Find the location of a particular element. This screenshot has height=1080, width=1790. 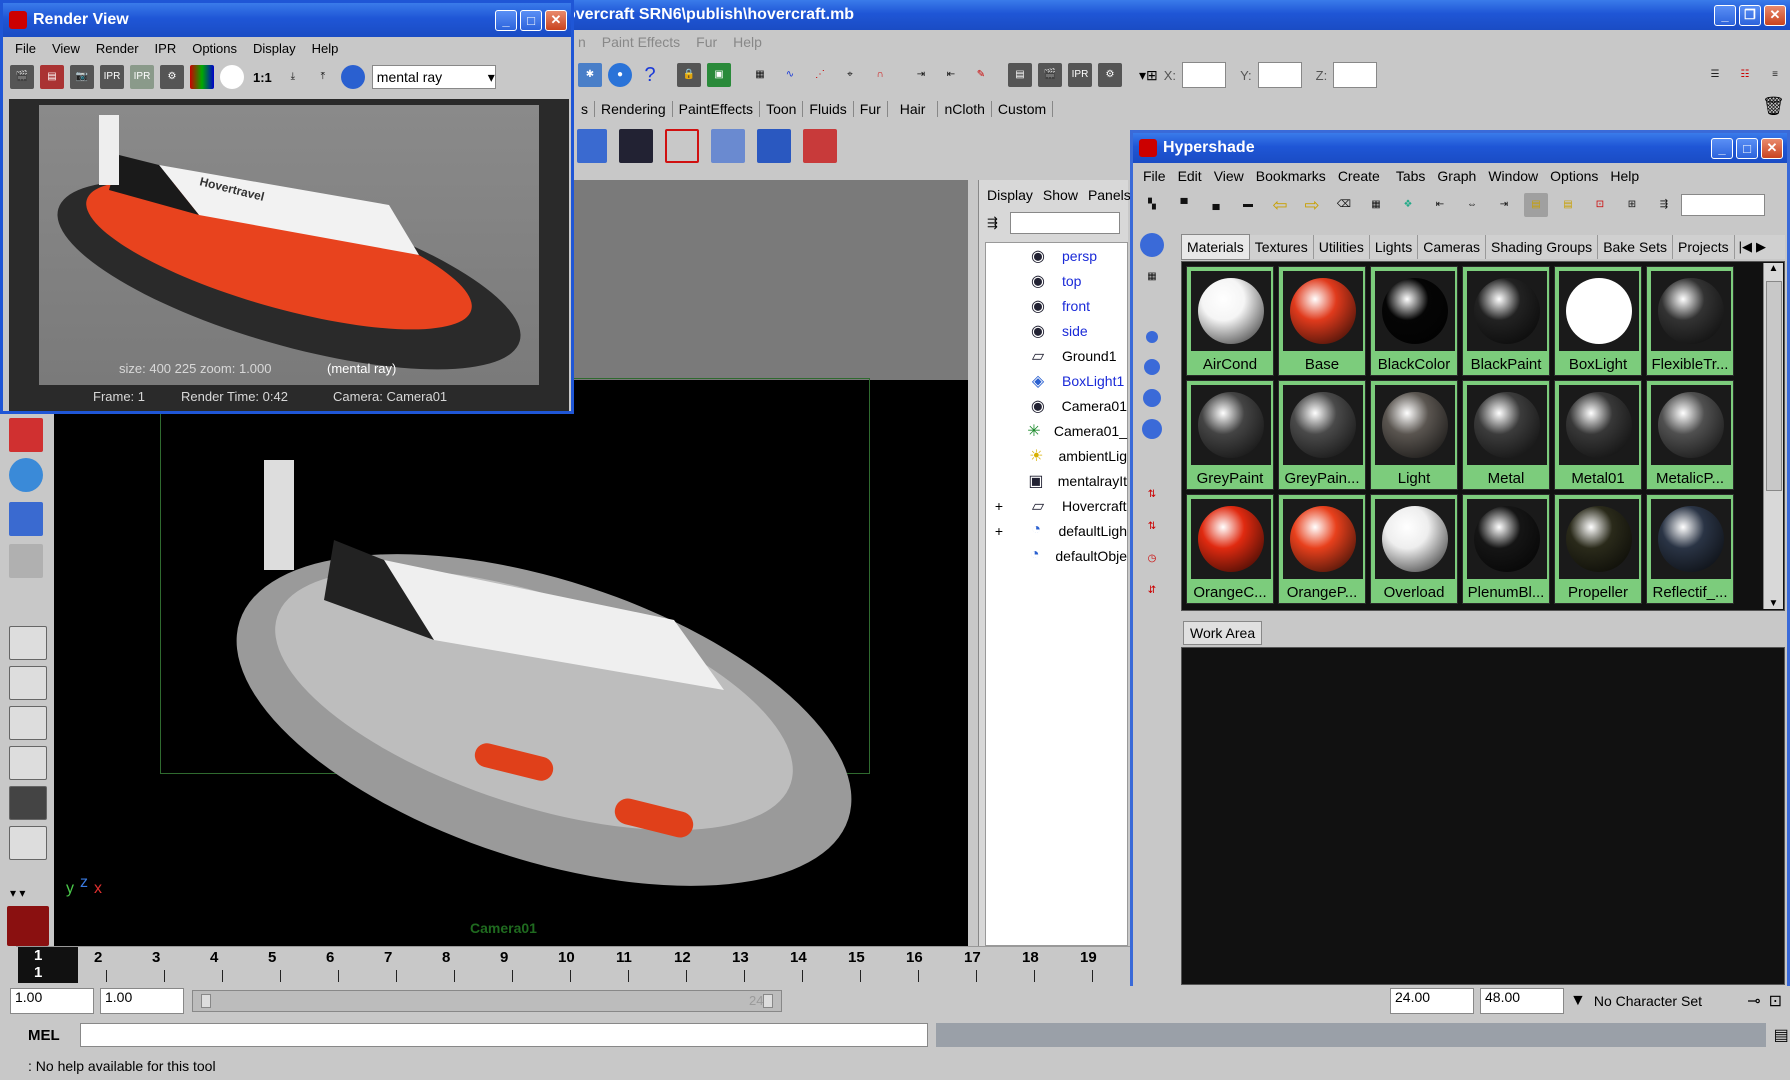

hs-menu-window: Window is located at coordinates (1513, 176).